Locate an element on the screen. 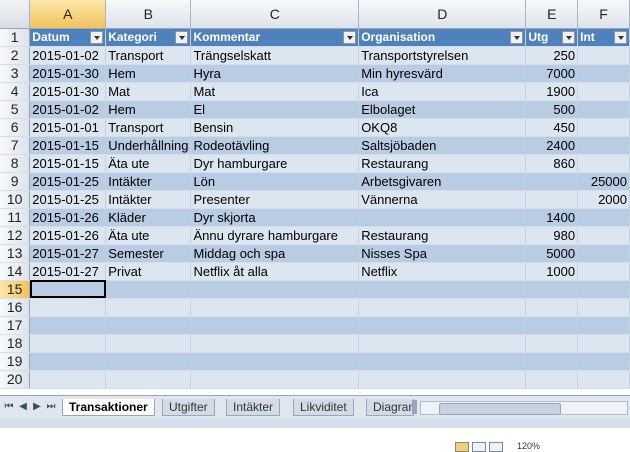  tab-utgifter: Utgifter is located at coordinates (188, 407).